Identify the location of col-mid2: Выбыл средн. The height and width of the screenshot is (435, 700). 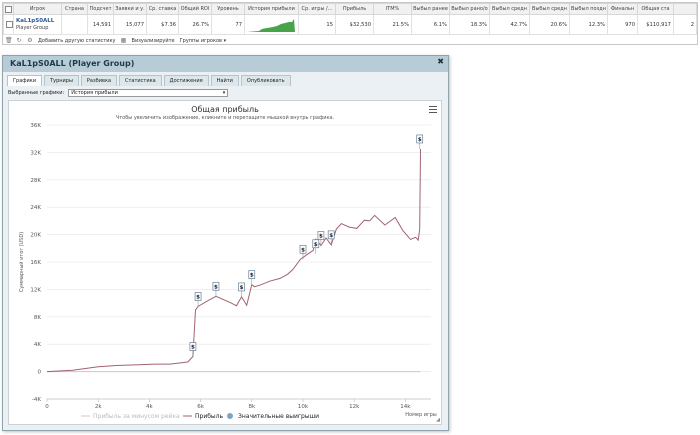
(549, 9).